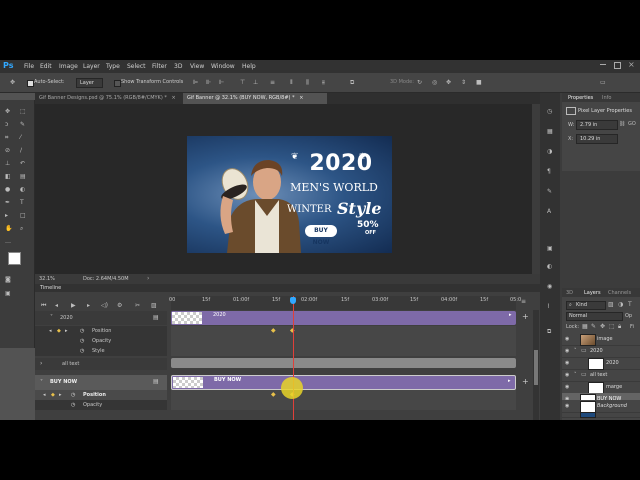 The image size is (640, 480). Describe the element at coordinates (536, 189) in the screenshot. I see `canvas-vertical-scrollbar` at that location.